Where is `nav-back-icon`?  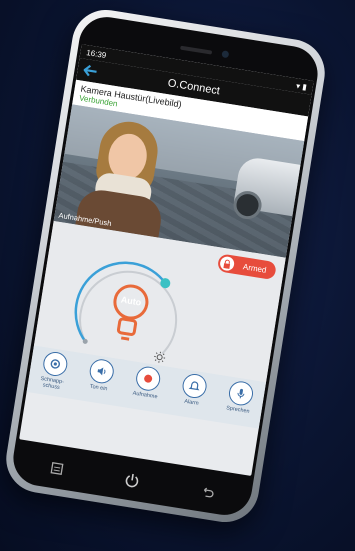 nav-back-icon is located at coordinates (207, 492).